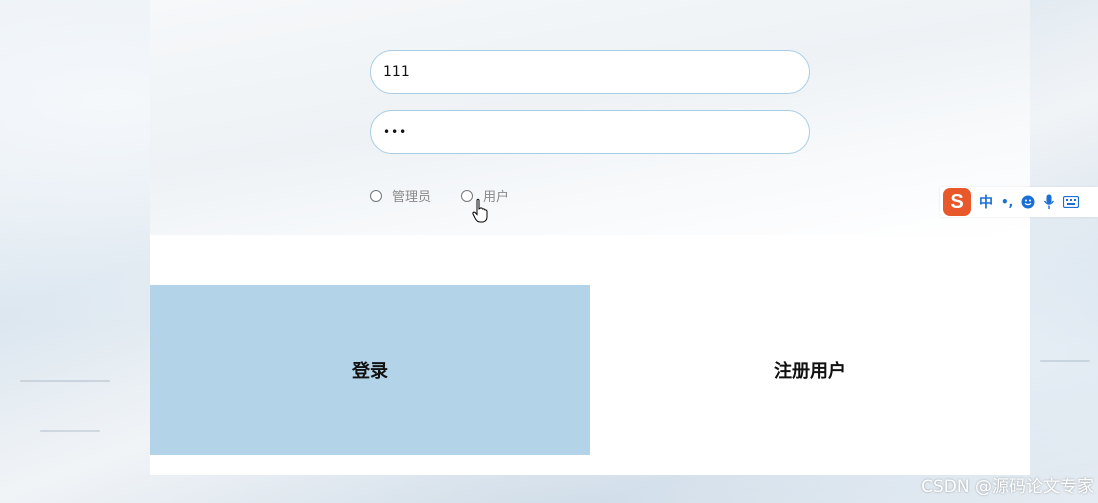 The width and height of the screenshot is (1098, 503). I want to click on ime-toolbar: S 中 •,, so click(1019, 202).